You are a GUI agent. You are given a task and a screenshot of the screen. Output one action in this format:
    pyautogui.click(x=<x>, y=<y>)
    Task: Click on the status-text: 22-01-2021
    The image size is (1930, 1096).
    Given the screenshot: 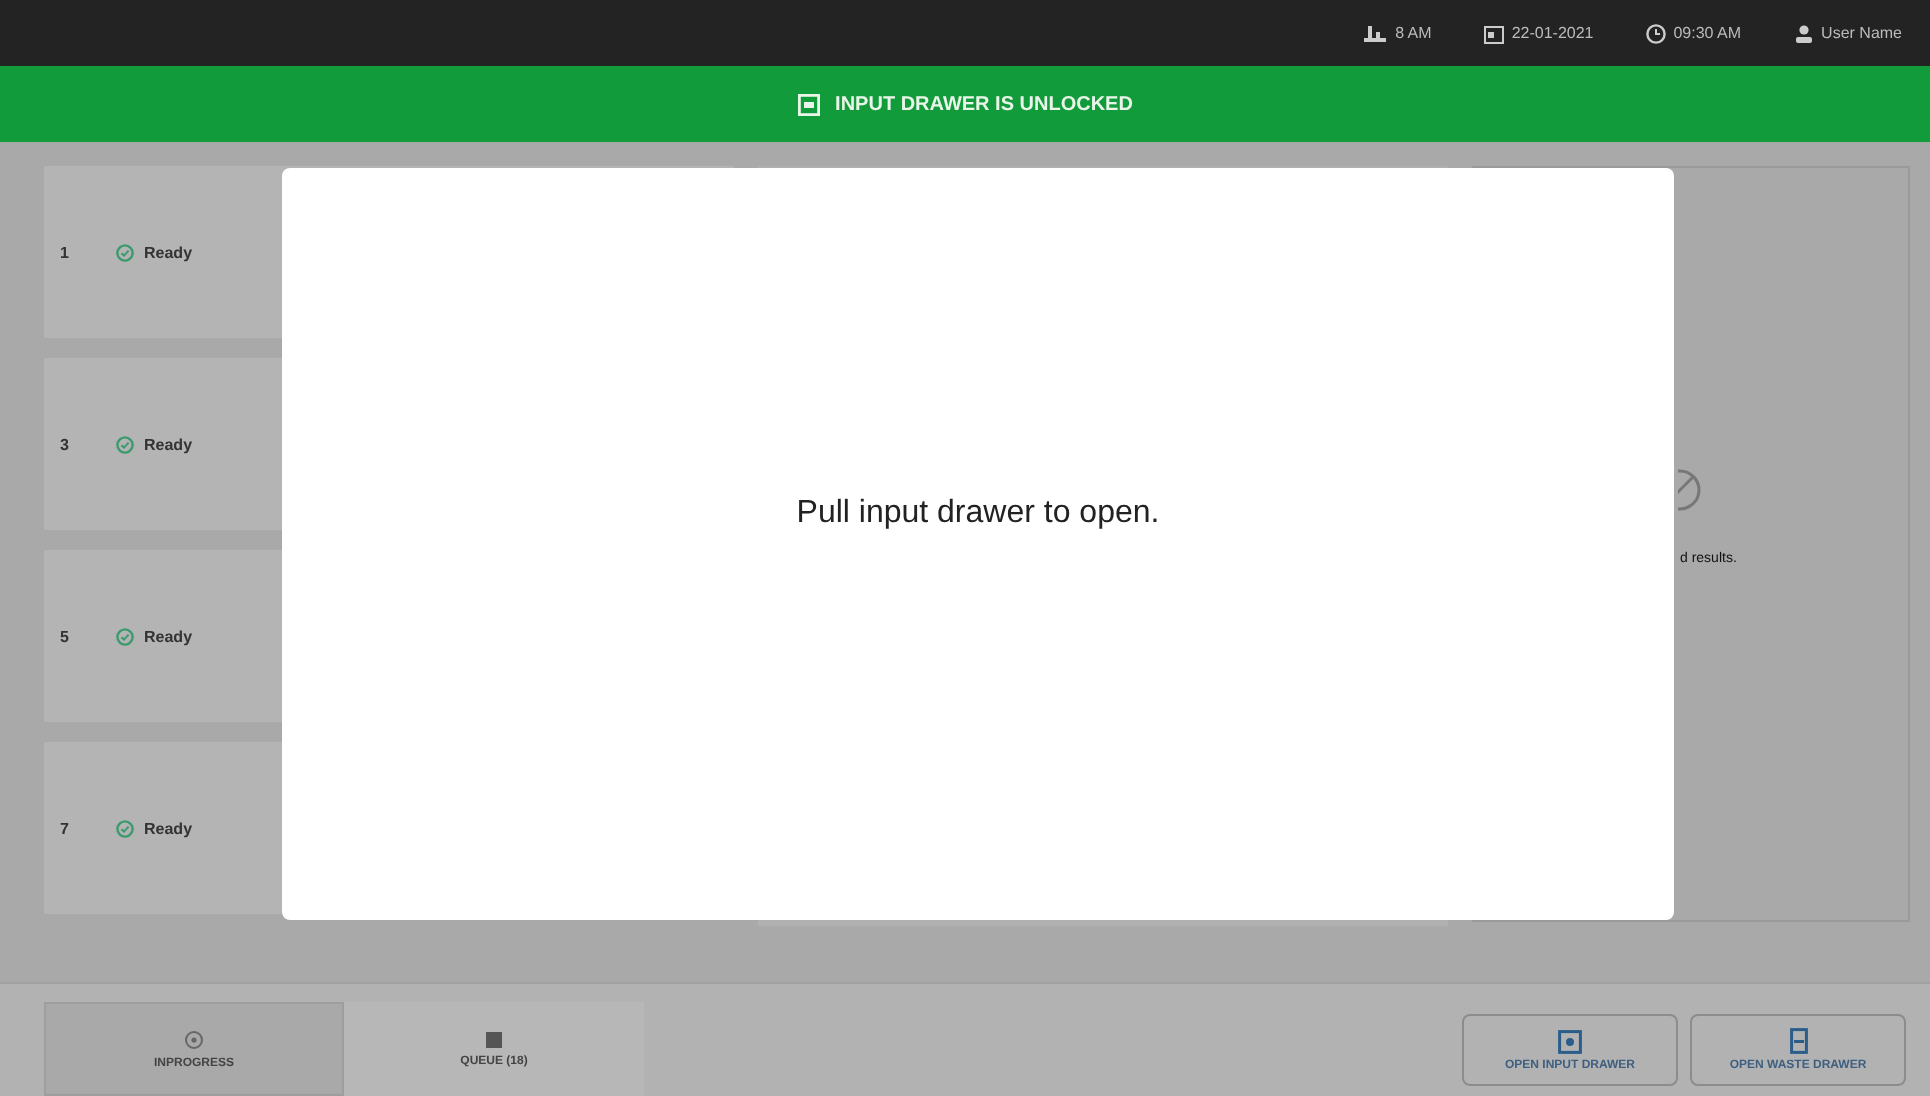 What is the action you would take?
    pyautogui.click(x=1552, y=33)
    